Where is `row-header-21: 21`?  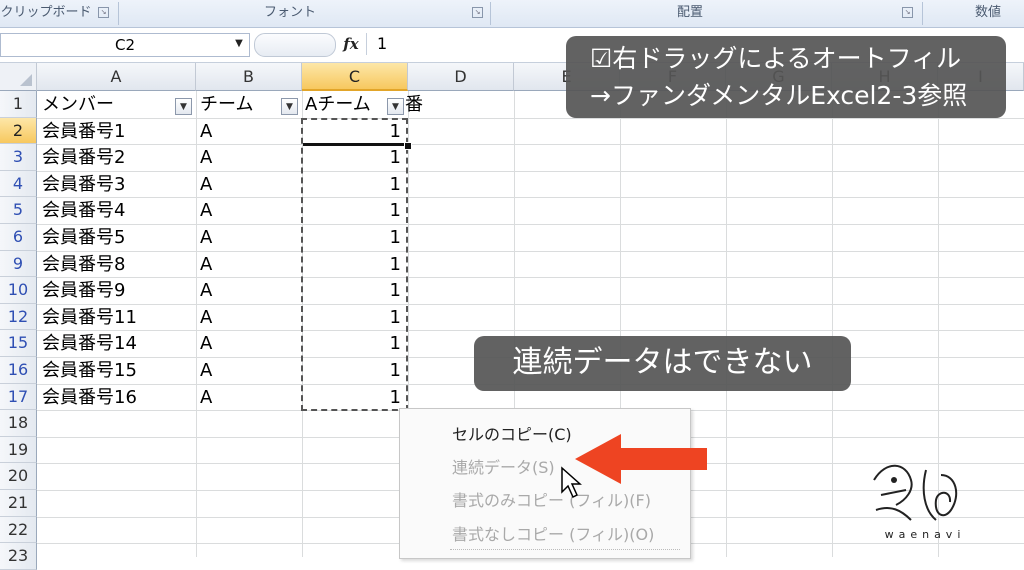 row-header-21: 21 is located at coordinates (18, 503).